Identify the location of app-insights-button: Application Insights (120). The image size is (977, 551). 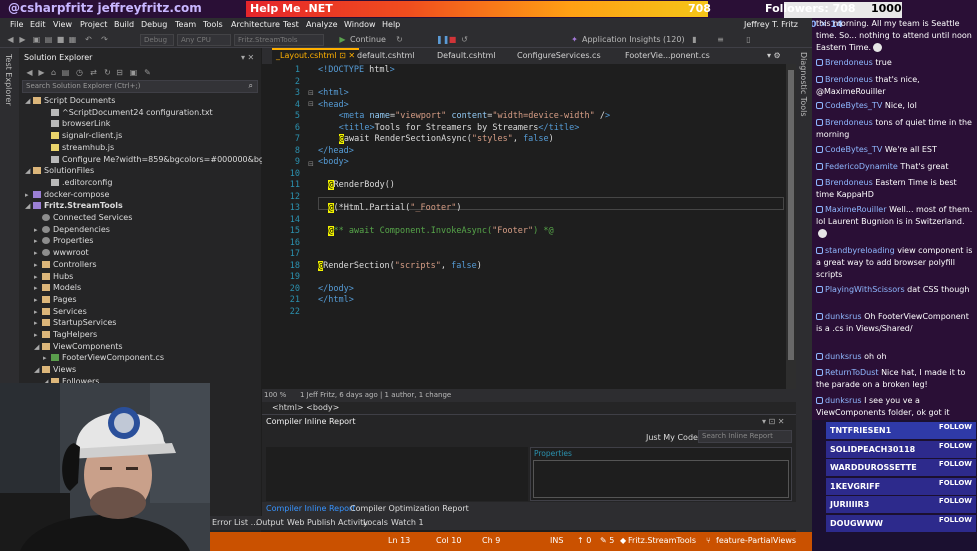
(633, 39).